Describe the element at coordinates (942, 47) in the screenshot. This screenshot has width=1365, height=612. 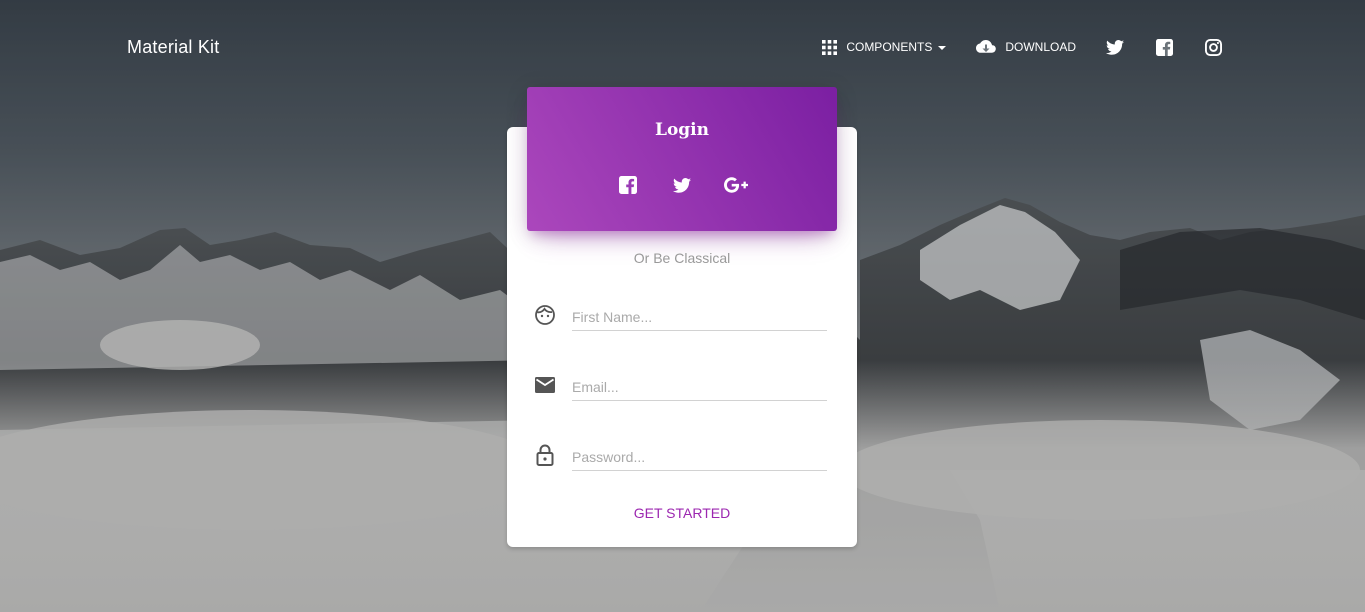
I see `caret-down-icon` at that location.